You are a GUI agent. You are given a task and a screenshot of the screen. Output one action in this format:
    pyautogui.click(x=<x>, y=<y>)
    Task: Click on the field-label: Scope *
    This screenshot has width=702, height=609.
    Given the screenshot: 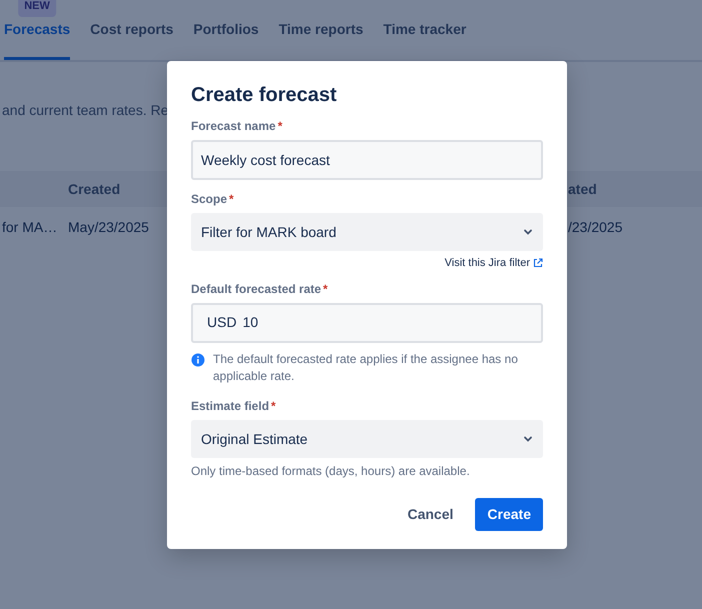 What is the action you would take?
    pyautogui.click(x=213, y=199)
    